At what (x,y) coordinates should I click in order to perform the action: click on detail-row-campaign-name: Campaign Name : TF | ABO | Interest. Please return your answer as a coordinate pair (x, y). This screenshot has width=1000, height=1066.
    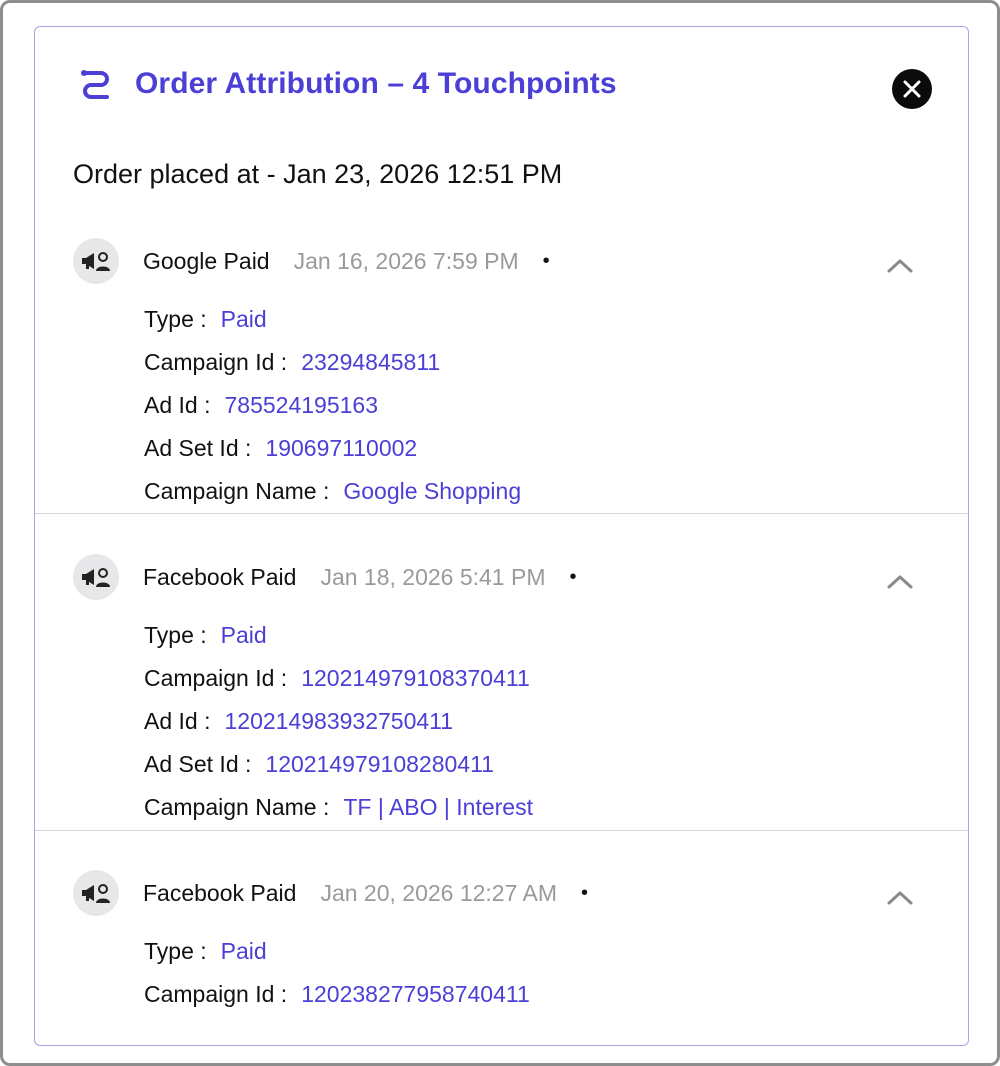
    Looking at the image, I should click on (338, 807).